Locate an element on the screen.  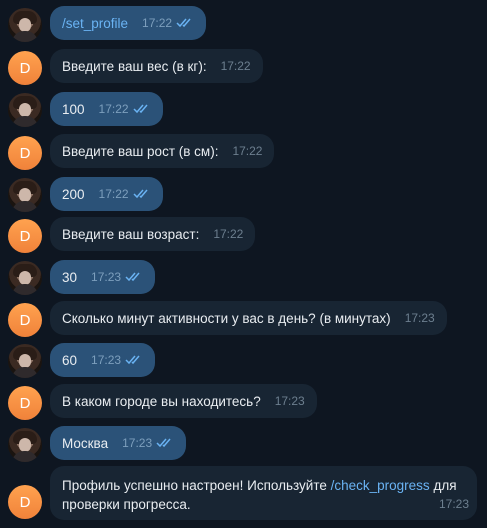
message-bubble: Введите ваш вес (в кг): 17:22 is located at coordinates (156, 66).